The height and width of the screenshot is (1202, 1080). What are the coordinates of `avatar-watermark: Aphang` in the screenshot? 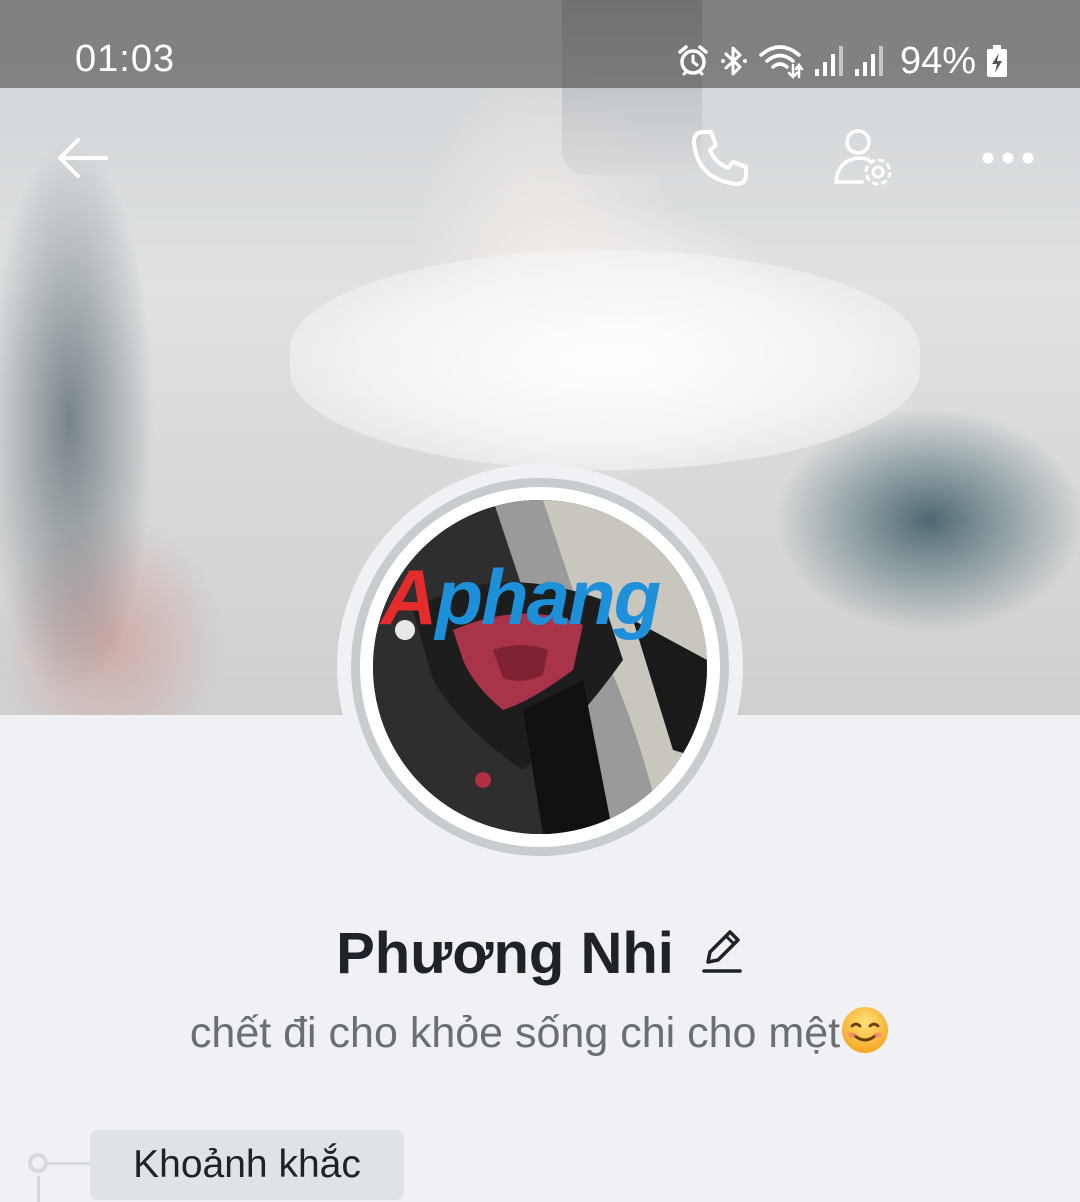 It's located at (521, 597).